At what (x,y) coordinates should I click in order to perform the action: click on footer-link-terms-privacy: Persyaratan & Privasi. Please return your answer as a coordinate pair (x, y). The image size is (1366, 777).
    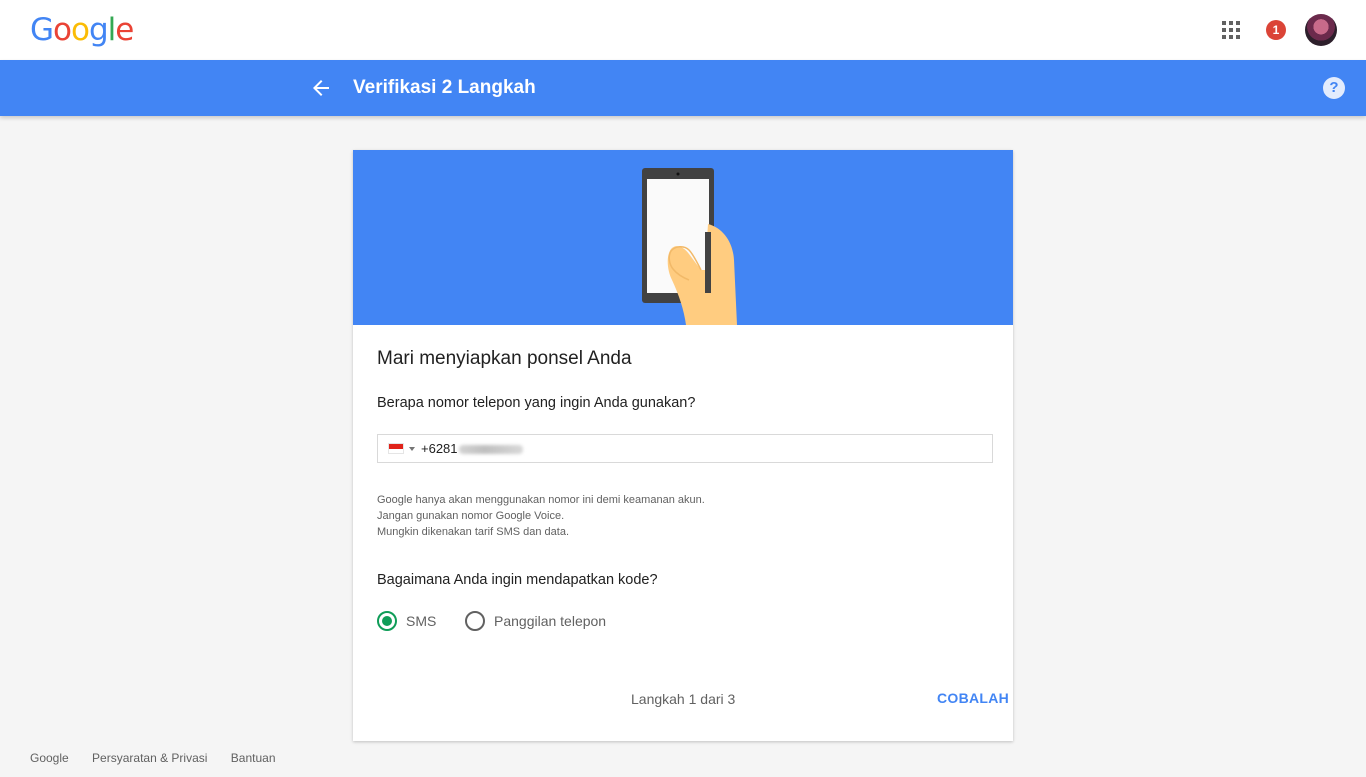
    Looking at the image, I should click on (149, 758).